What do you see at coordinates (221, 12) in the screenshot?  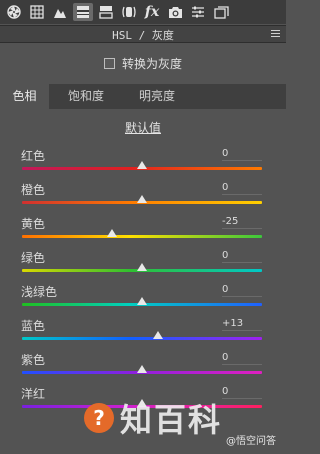 I see `snapshots-icon` at bounding box center [221, 12].